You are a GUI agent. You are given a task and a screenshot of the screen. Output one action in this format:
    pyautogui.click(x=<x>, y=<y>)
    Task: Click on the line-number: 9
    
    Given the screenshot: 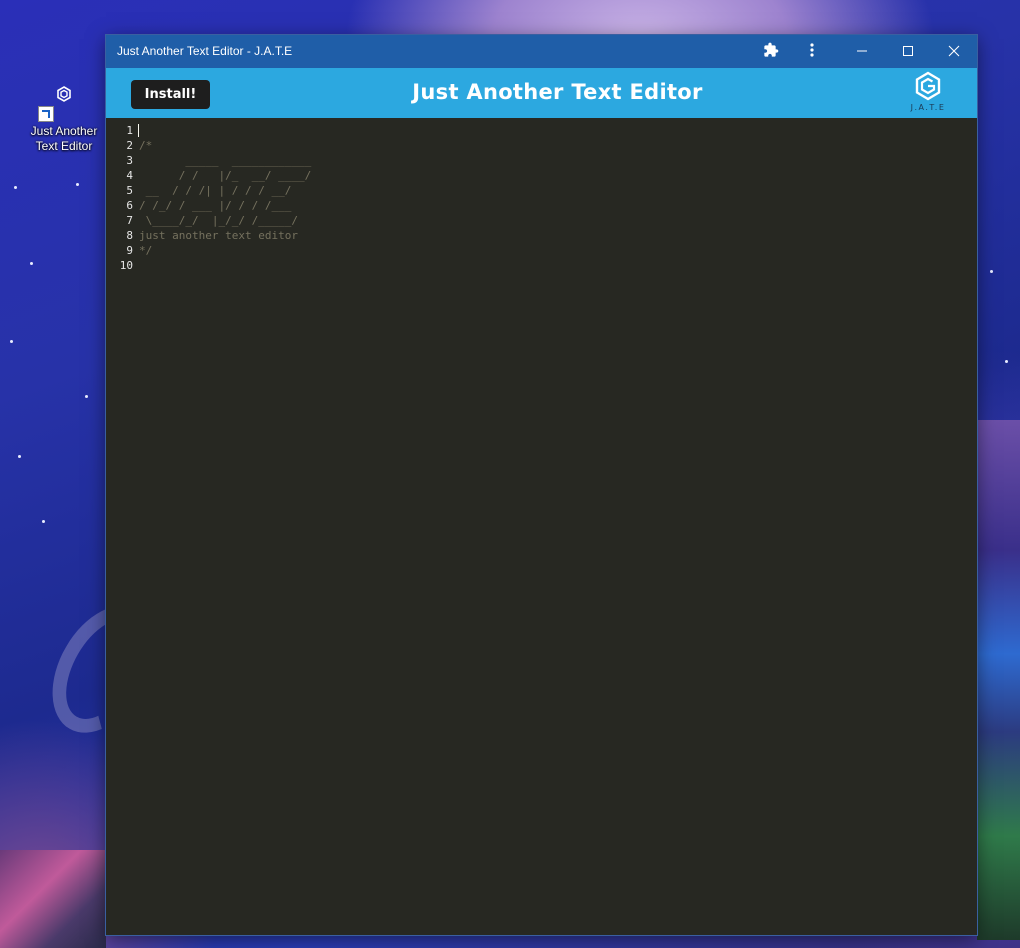 What is the action you would take?
    pyautogui.click(x=129, y=250)
    